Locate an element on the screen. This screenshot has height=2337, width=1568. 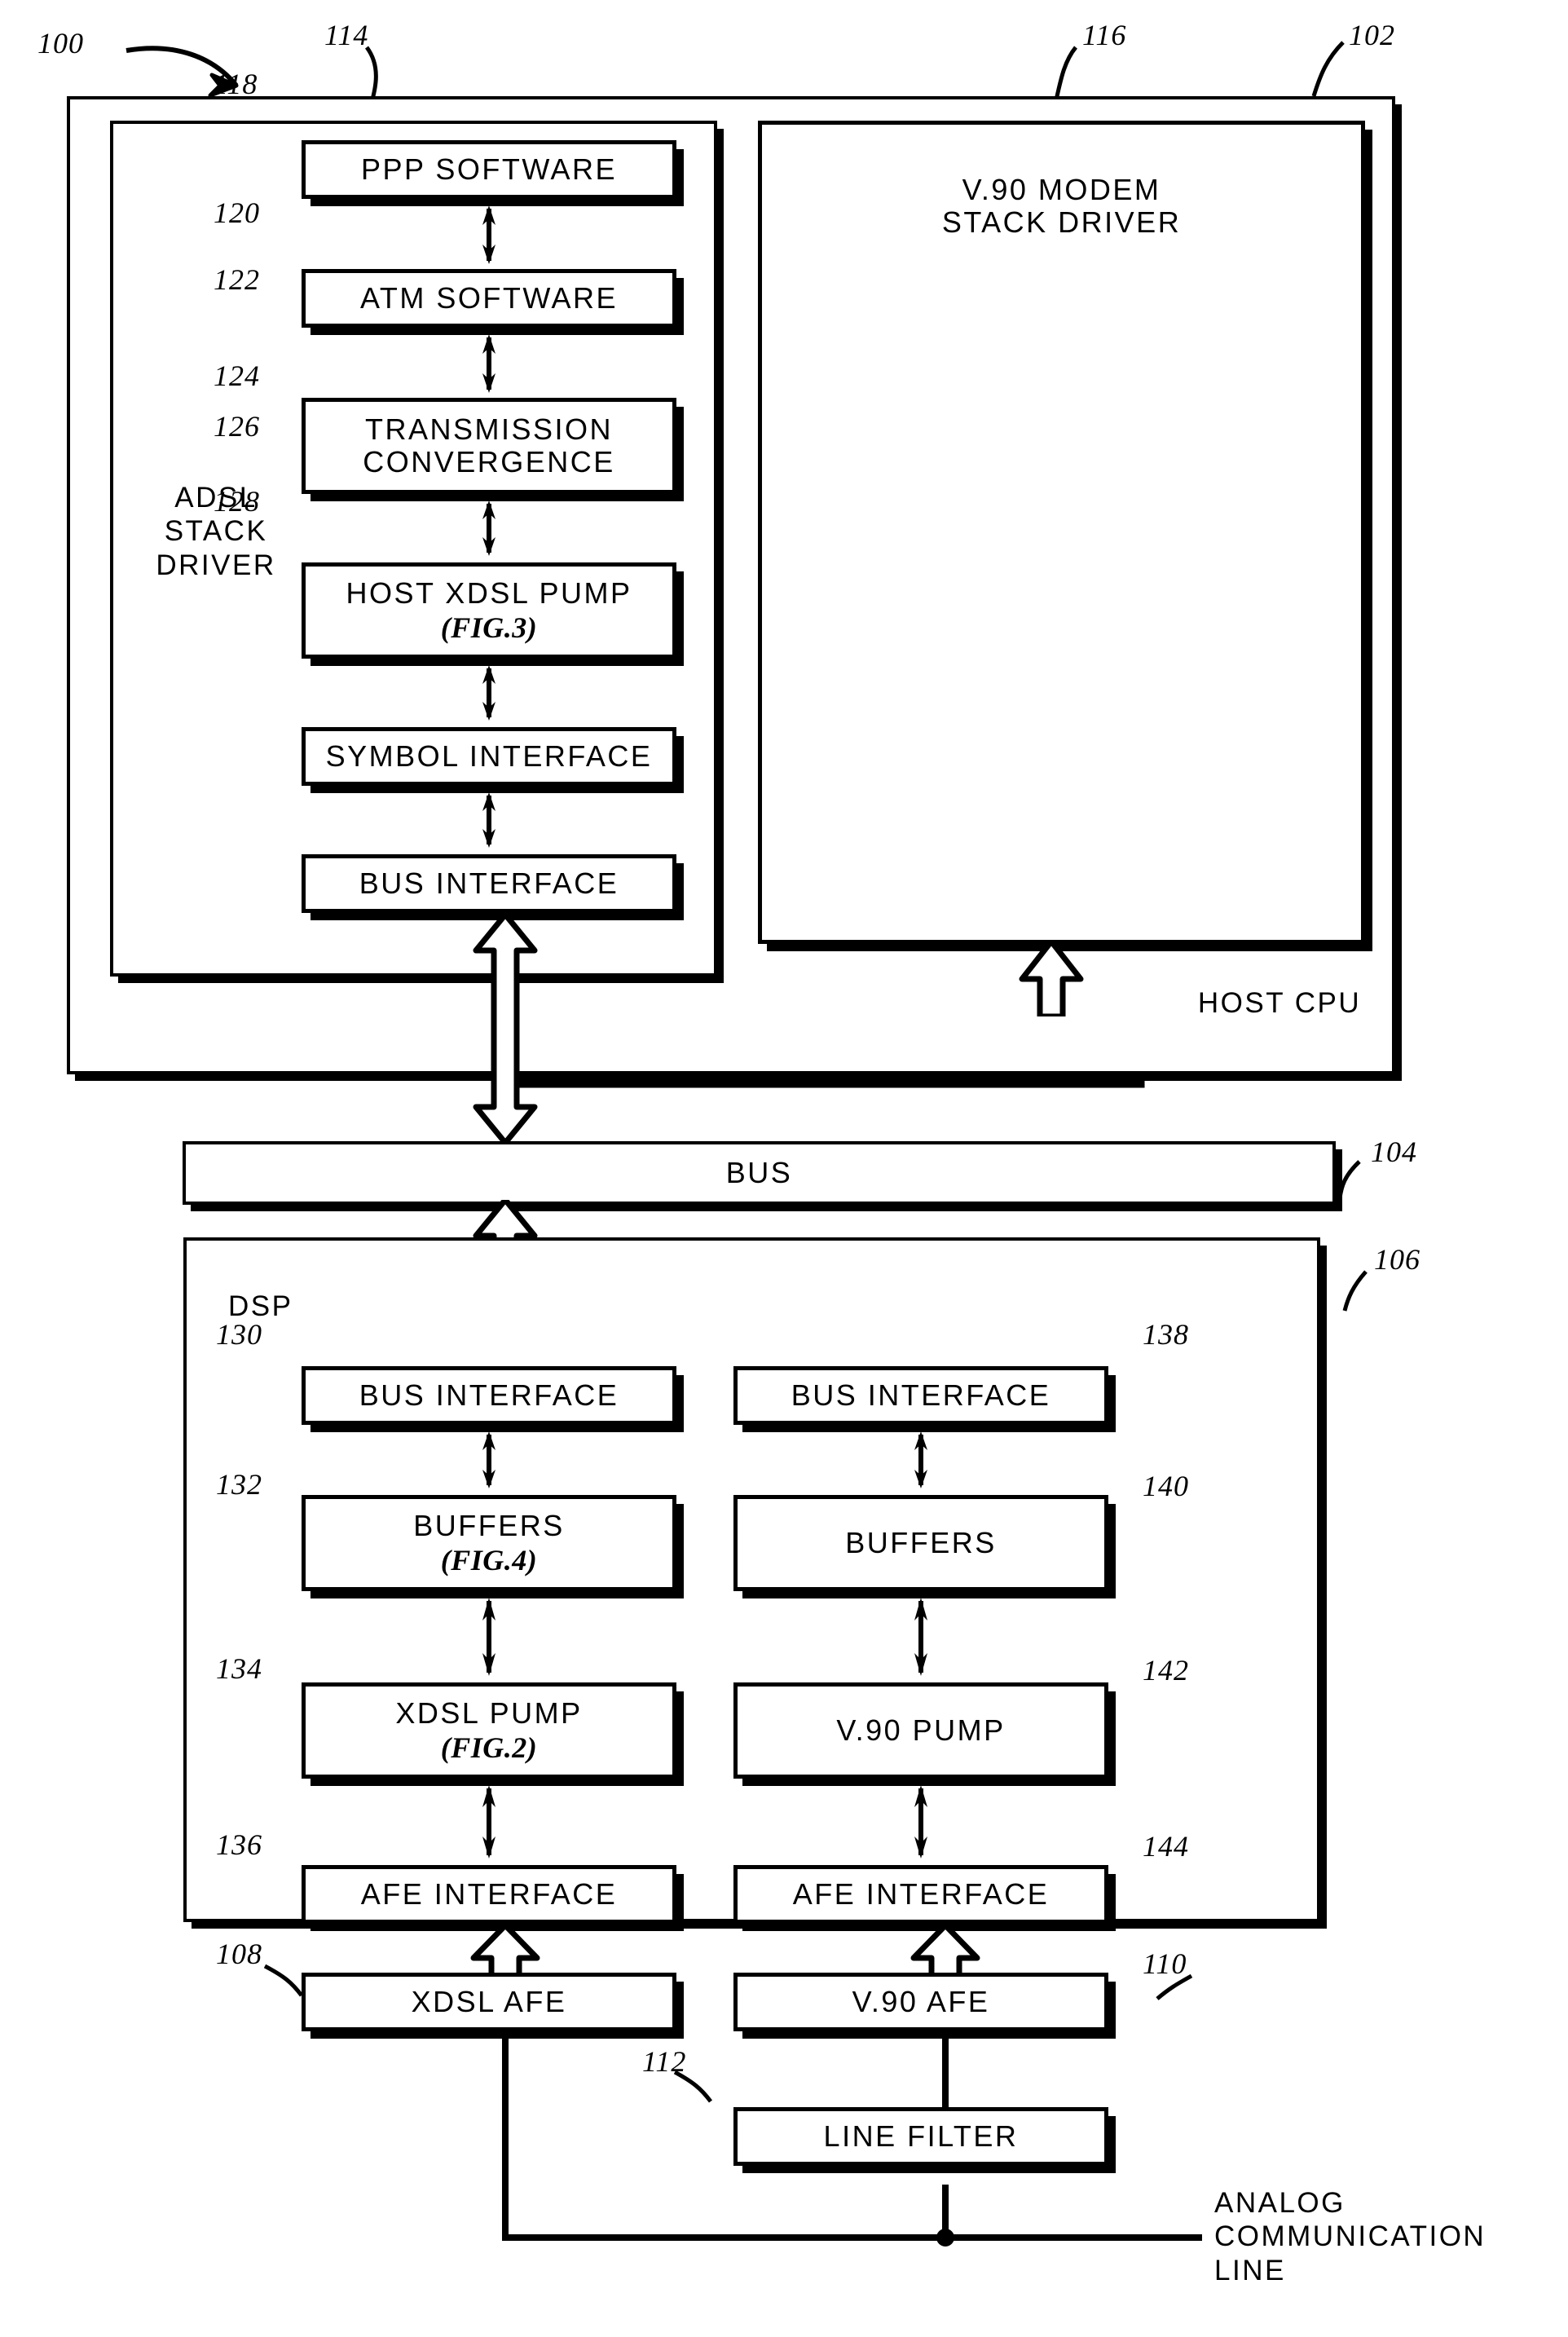
block-title: ATM SOFTWARE is located at coordinates (489, 297).